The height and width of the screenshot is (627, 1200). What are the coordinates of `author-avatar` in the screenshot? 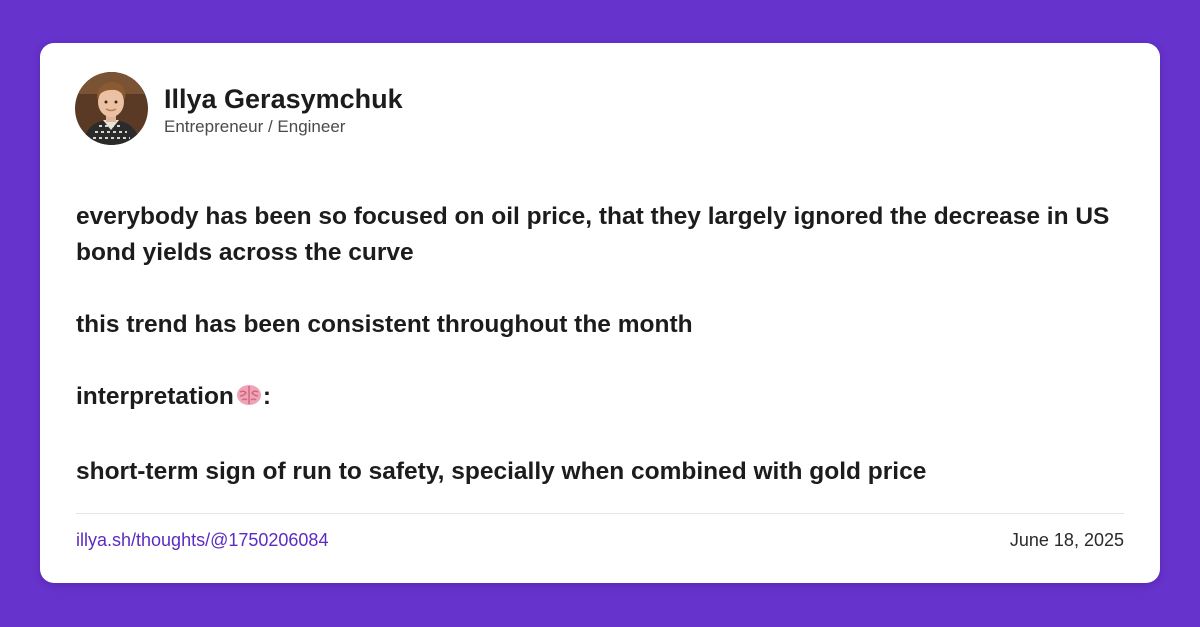 It's located at (111, 108).